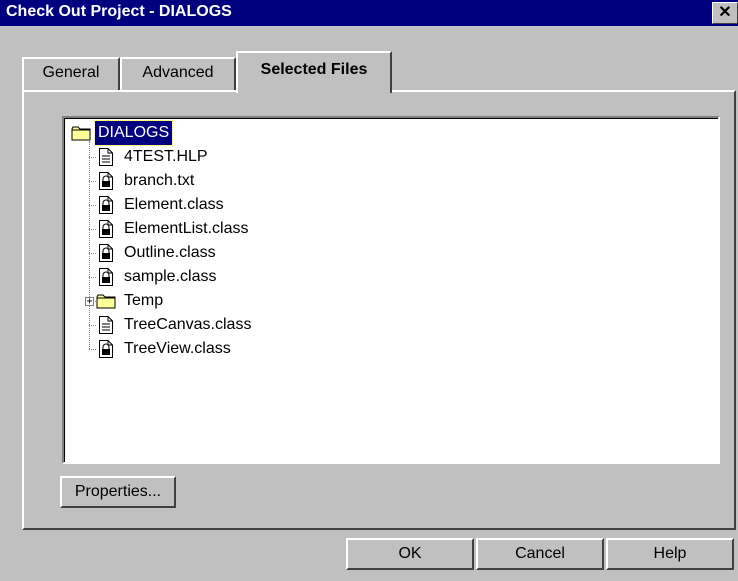 The image size is (738, 581). What do you see at coordinates (385, 157) in the screenshot?
I see `tree-item: 4TEST.HLP` at bounding box center [385, 157].